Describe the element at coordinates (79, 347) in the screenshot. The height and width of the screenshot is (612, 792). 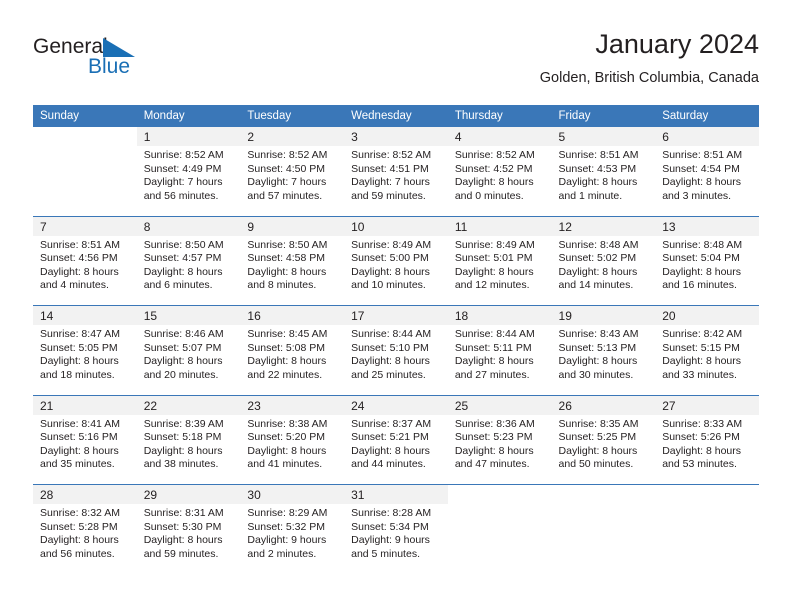
I see `sunset-line: Sunset: 5:05 PM` at that location.